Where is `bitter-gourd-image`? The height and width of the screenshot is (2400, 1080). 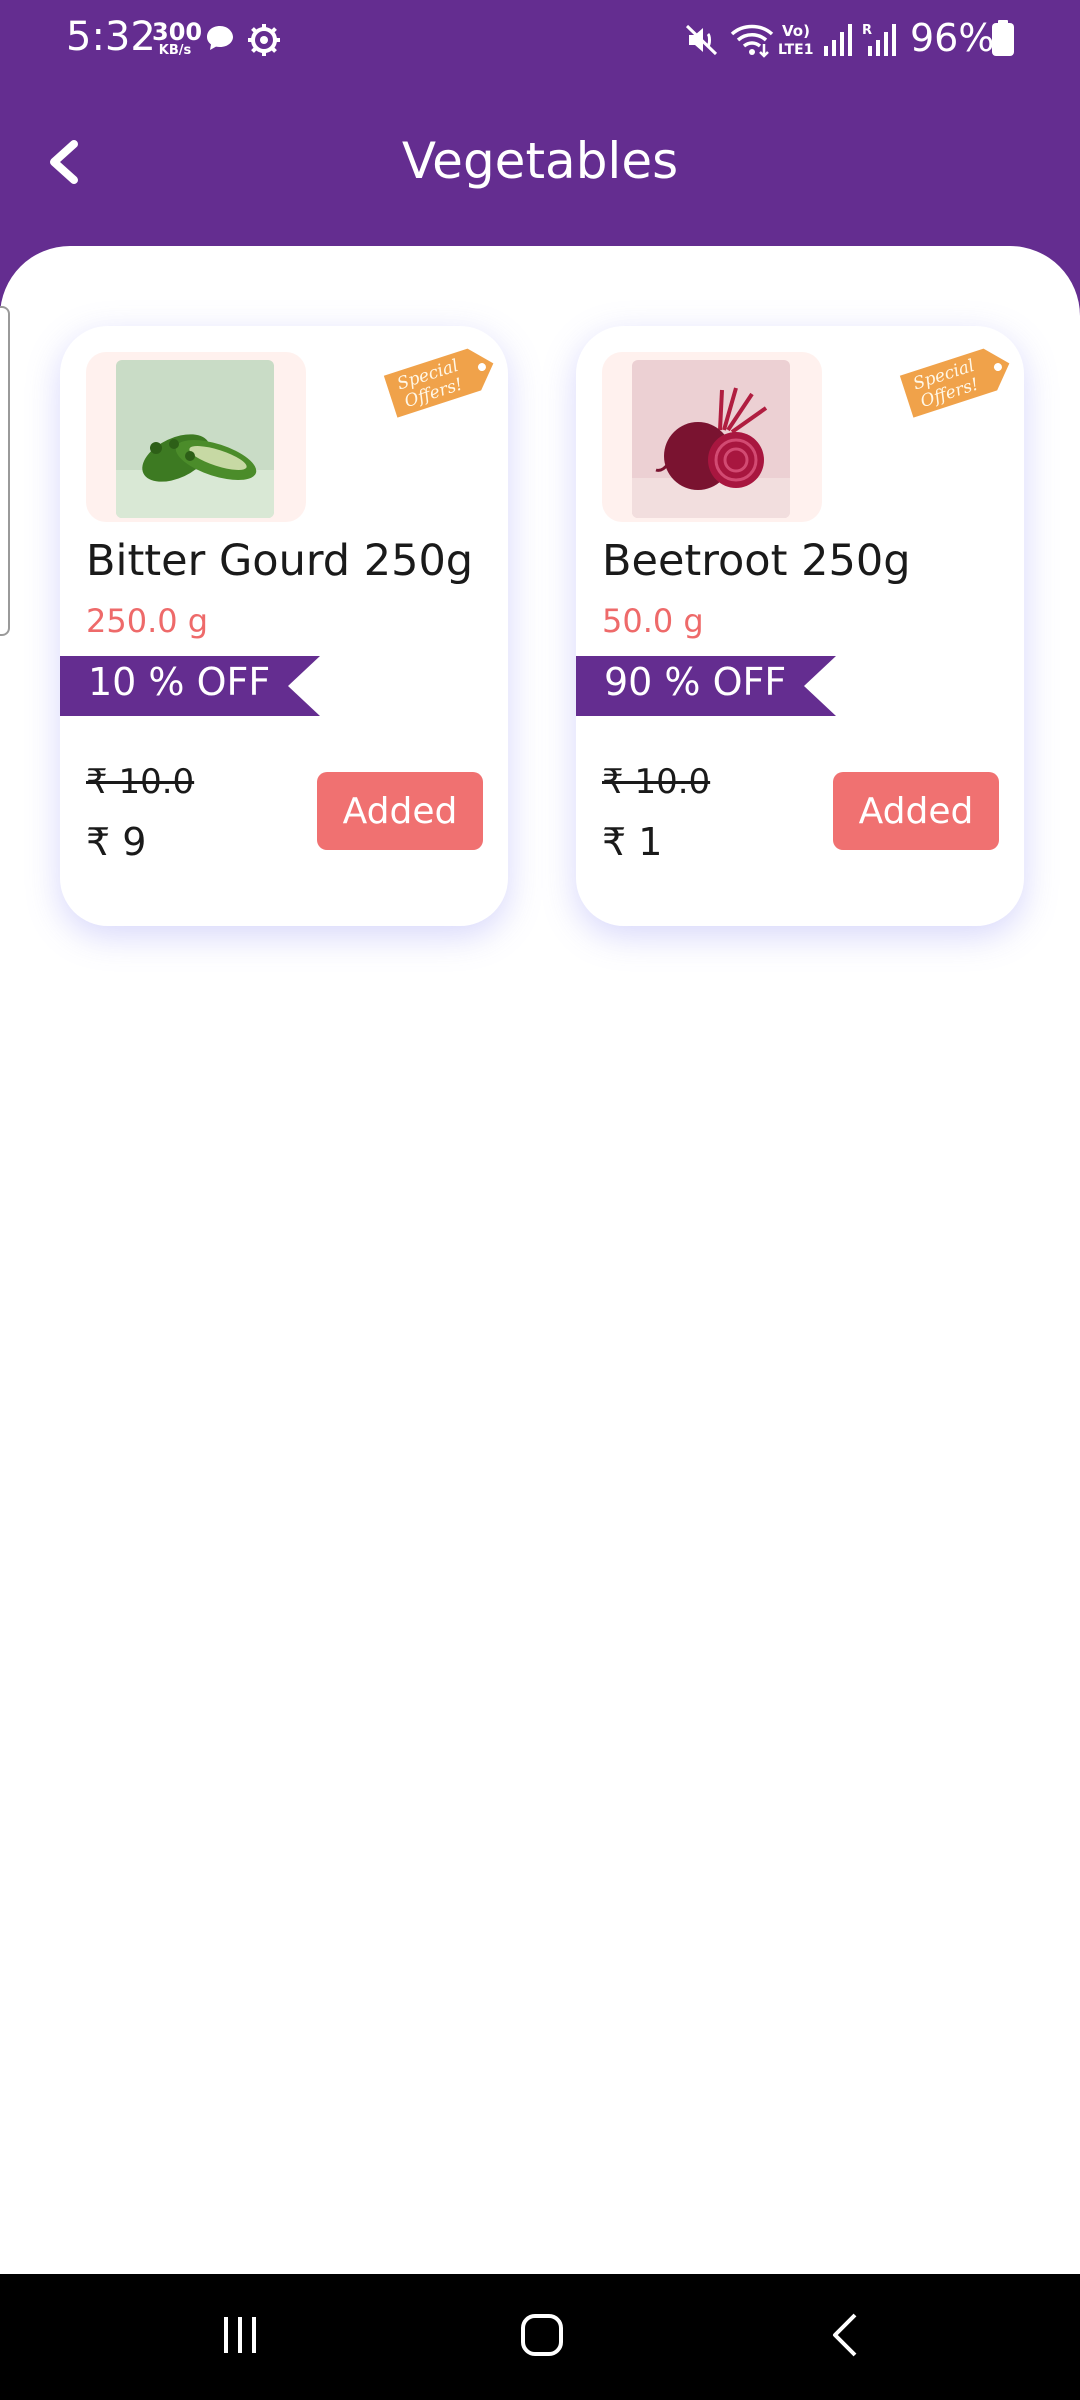
bitter-gourd-image is located at coordinates (195, 439).